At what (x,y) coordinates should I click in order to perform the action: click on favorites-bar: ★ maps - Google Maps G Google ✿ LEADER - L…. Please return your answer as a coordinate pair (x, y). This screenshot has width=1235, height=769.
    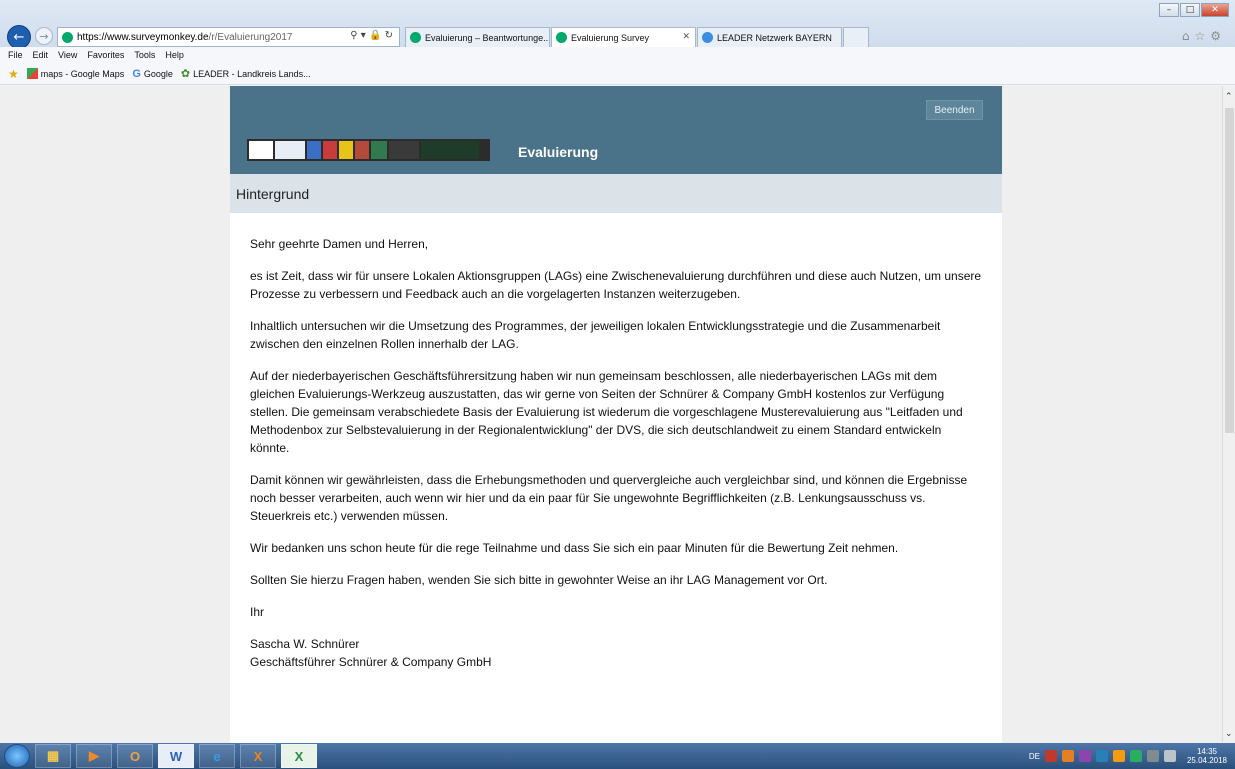
    Looking at the image, I should click on (617, 74).